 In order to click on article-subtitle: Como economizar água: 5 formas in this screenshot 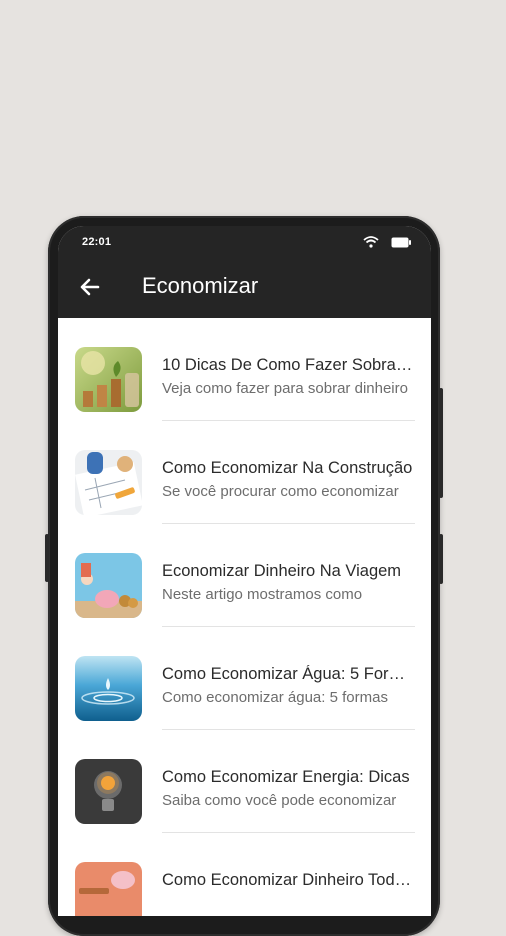, I will do `click(275, 697)`.